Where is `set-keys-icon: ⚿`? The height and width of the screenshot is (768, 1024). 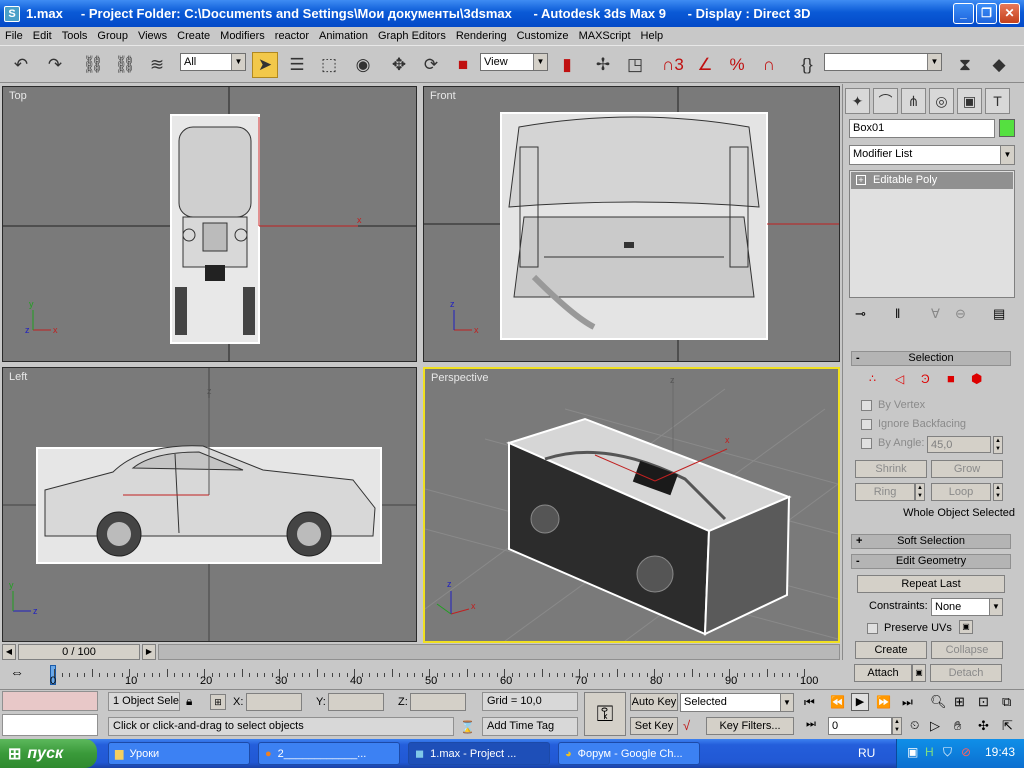
set-keys-icon: ⚿ is located at coordinates (605, 714).